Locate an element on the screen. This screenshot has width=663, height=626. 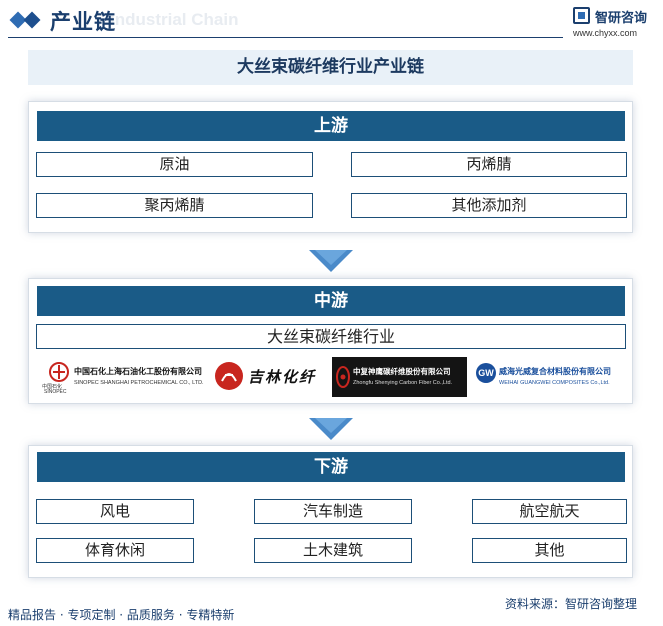
company-logo-jilin-chemical-fiber: 吉林化纤 is located at coordinates (268, 377).